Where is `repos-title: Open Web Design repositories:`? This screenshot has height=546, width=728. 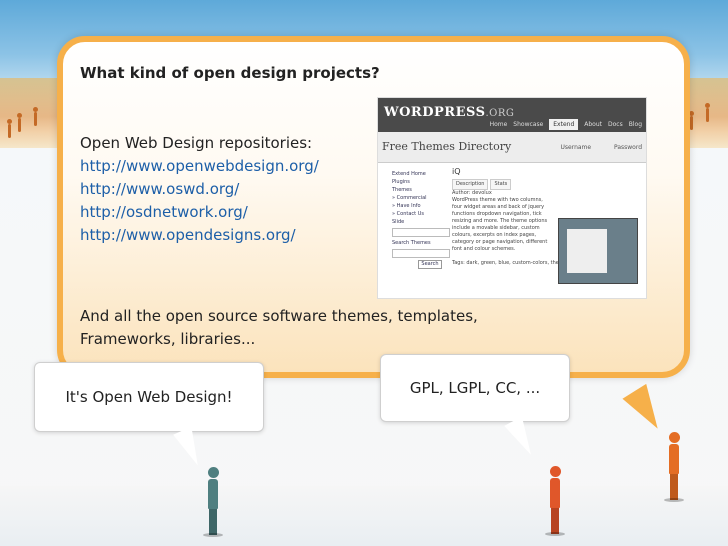
repos-title: Open Web Design repositories: is located at coordinates (196, 143).